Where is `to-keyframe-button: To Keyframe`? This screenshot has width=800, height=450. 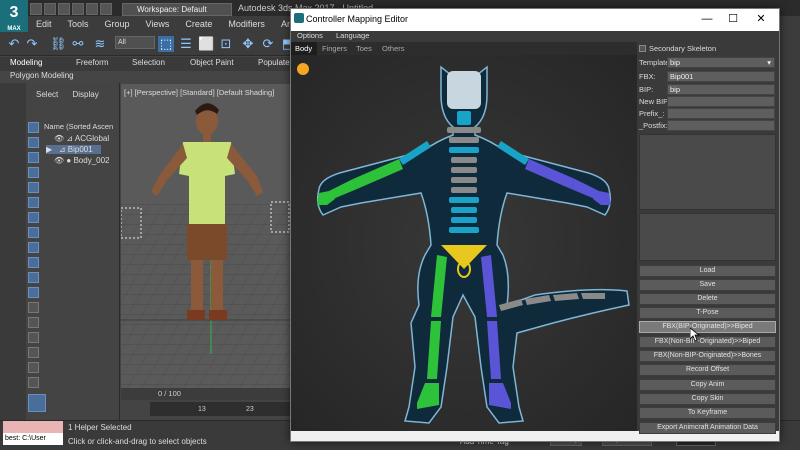
to-keyframe-button: To Keyframe is located at coordinates (707, 413).